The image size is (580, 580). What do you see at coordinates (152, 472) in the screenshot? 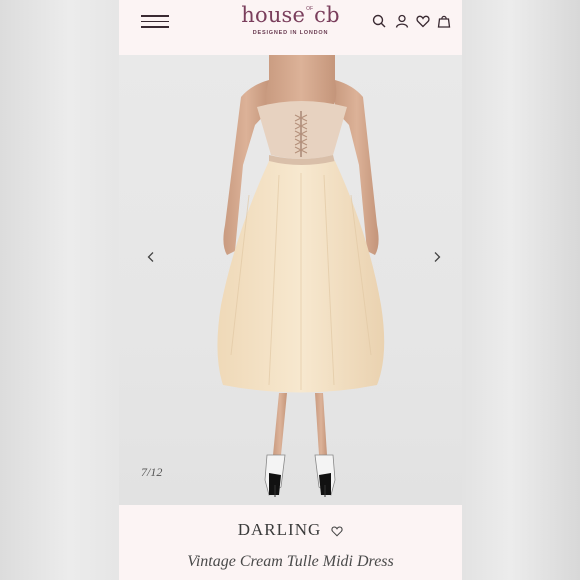
I see `image-counter: 7/12` at bounding box center [152, 472].